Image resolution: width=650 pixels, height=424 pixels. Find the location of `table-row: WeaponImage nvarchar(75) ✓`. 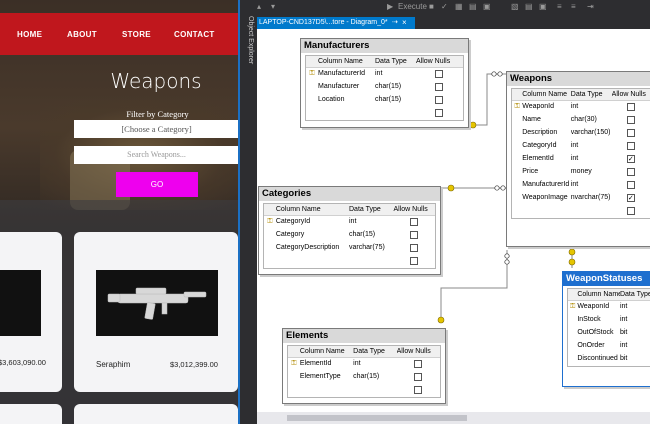

table-row: WeaponImage nvarchar(75) ✓ is located at coordinates (581, 198).